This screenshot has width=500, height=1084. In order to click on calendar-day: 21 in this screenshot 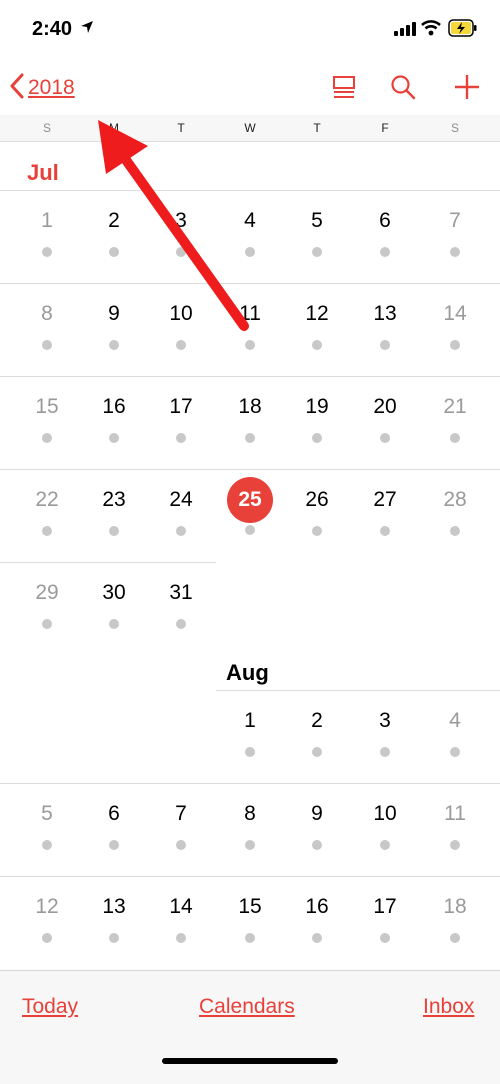, I will do `click(455, 416)`.